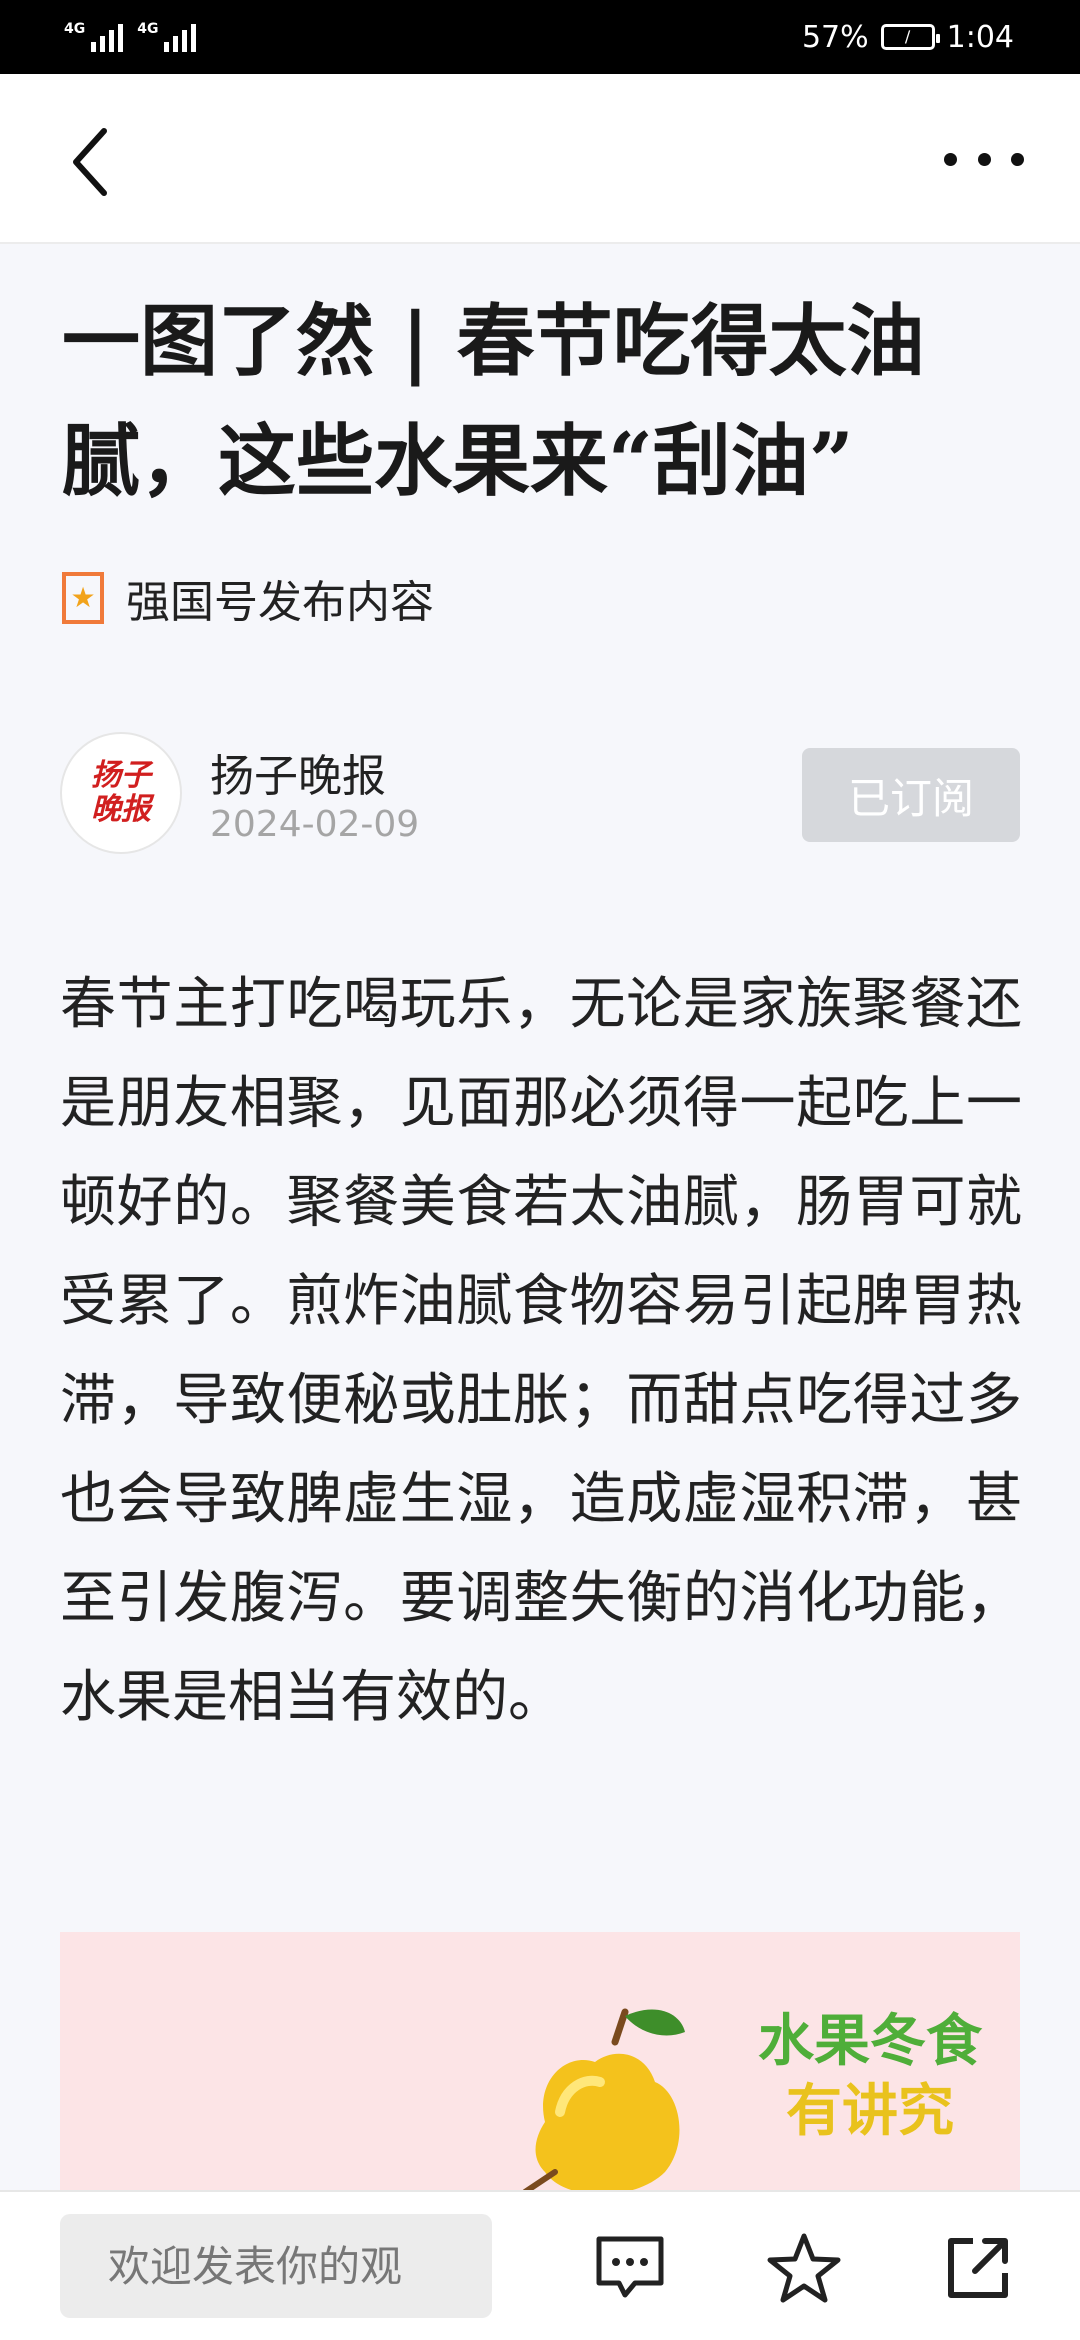 The image size is (1080, 2340). I want to click on comment-button, so click(630, 2268).